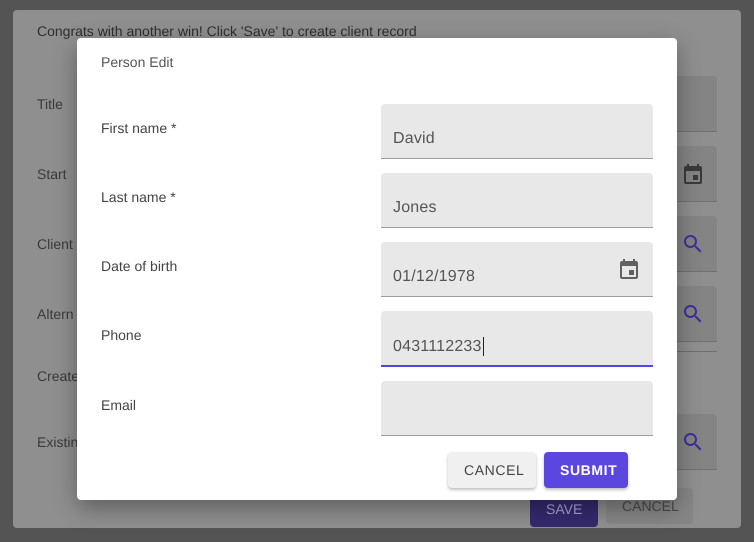  What do you see at coordinates (52, 174) in the screenshot?
I see `field-label: Start` at bounding box center [52, 174].